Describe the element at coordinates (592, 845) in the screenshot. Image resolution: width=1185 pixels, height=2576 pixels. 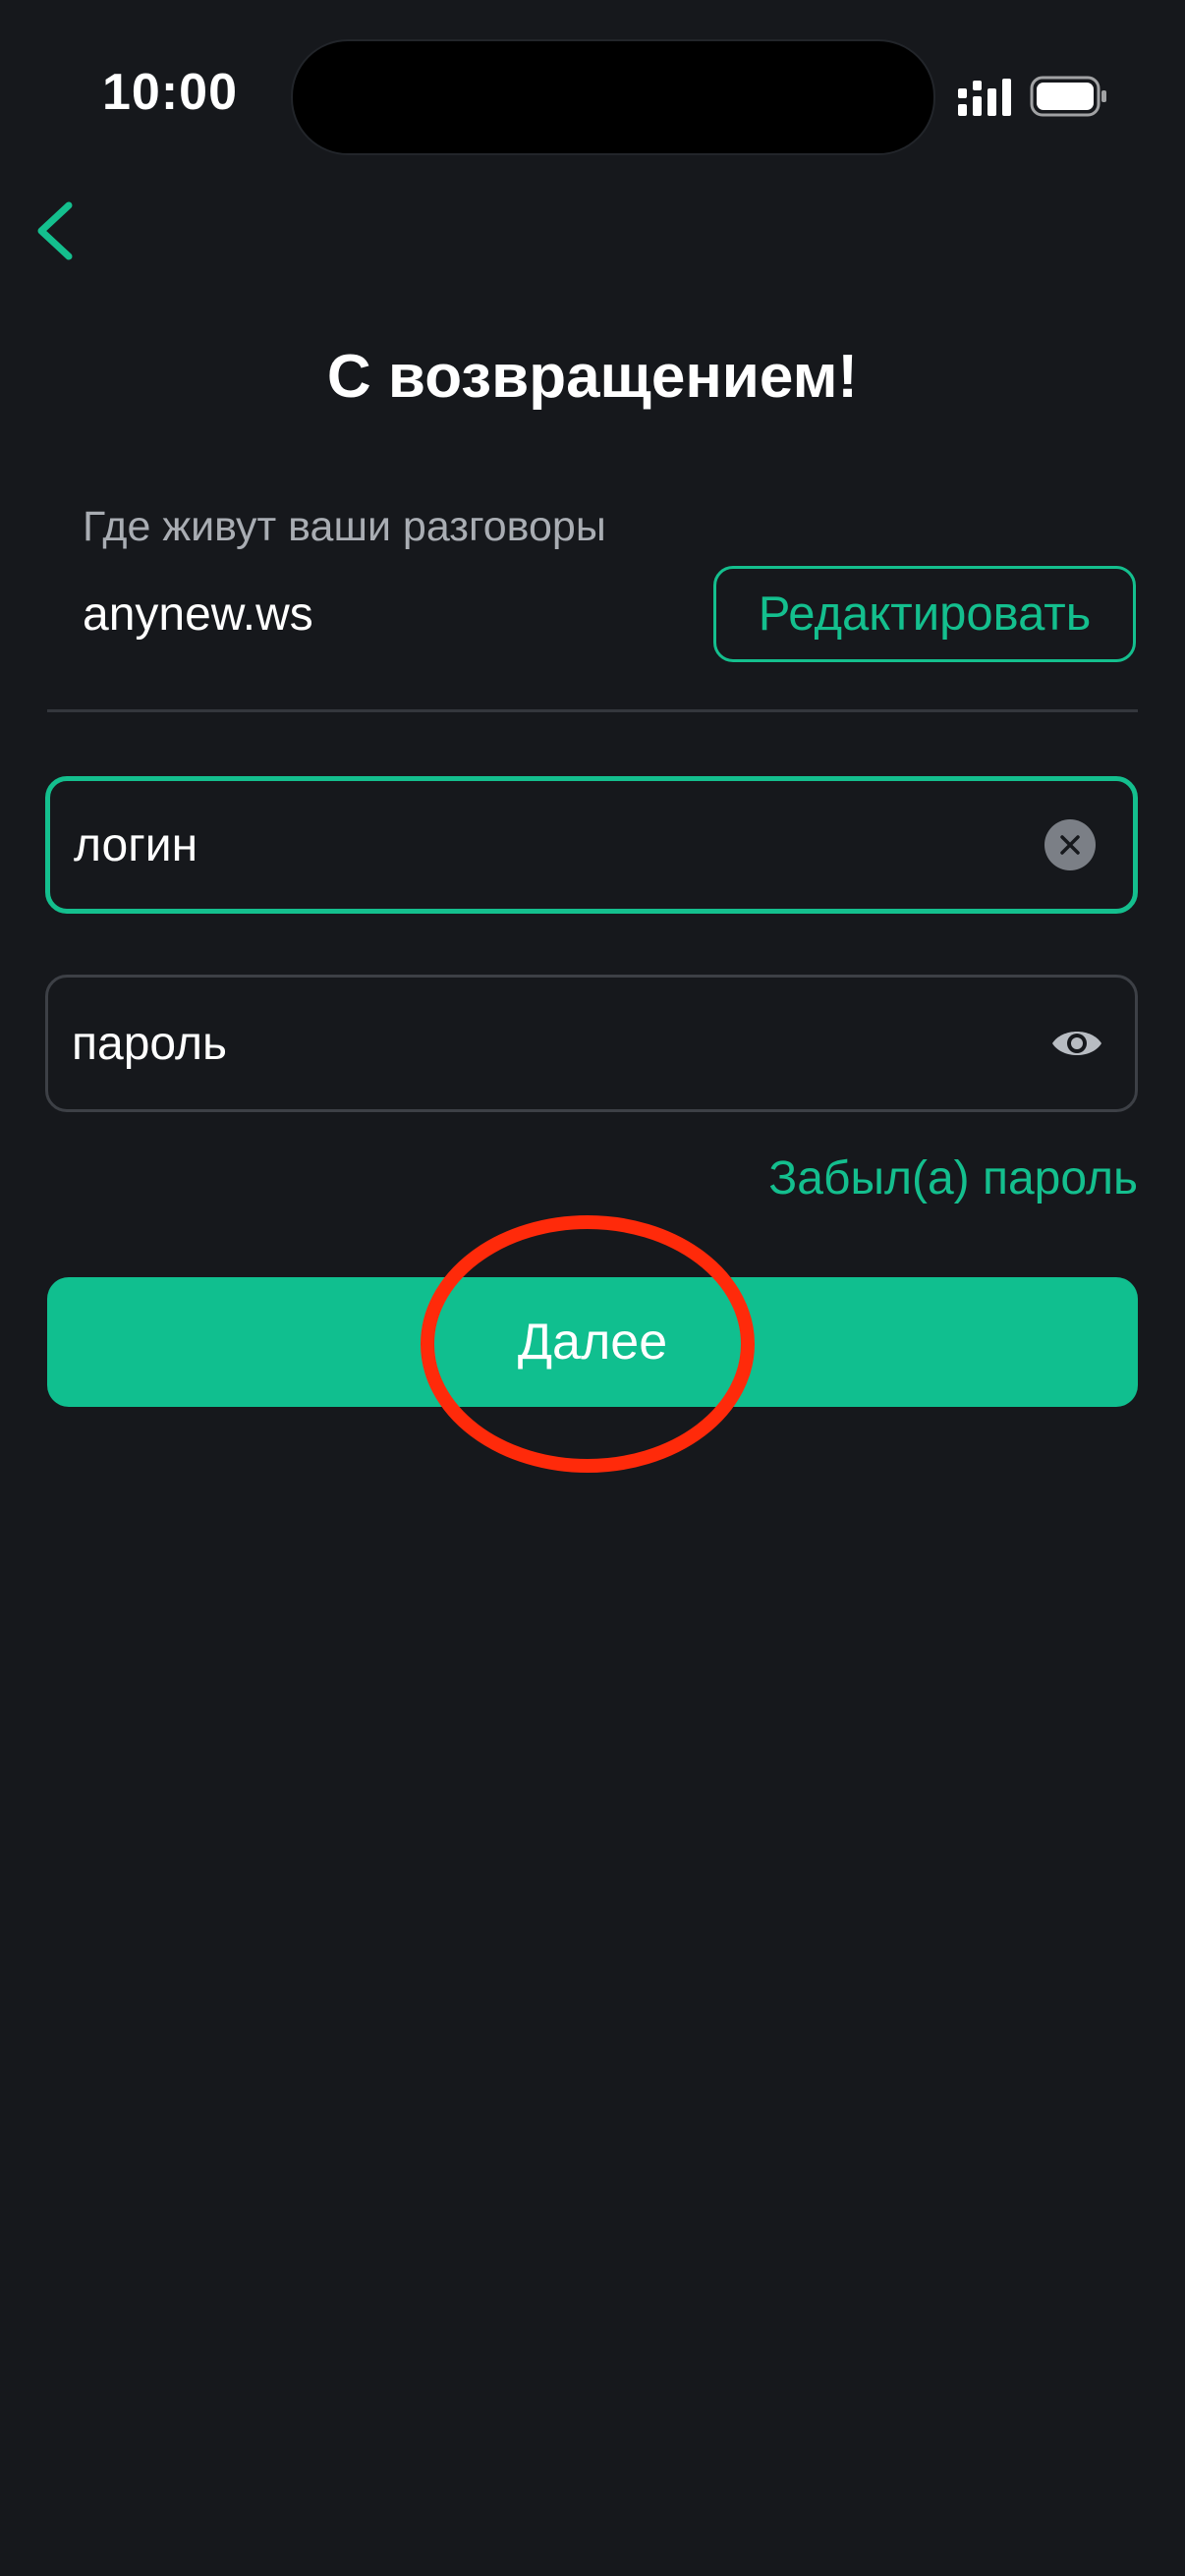
I see `login-input: логин` at that location.